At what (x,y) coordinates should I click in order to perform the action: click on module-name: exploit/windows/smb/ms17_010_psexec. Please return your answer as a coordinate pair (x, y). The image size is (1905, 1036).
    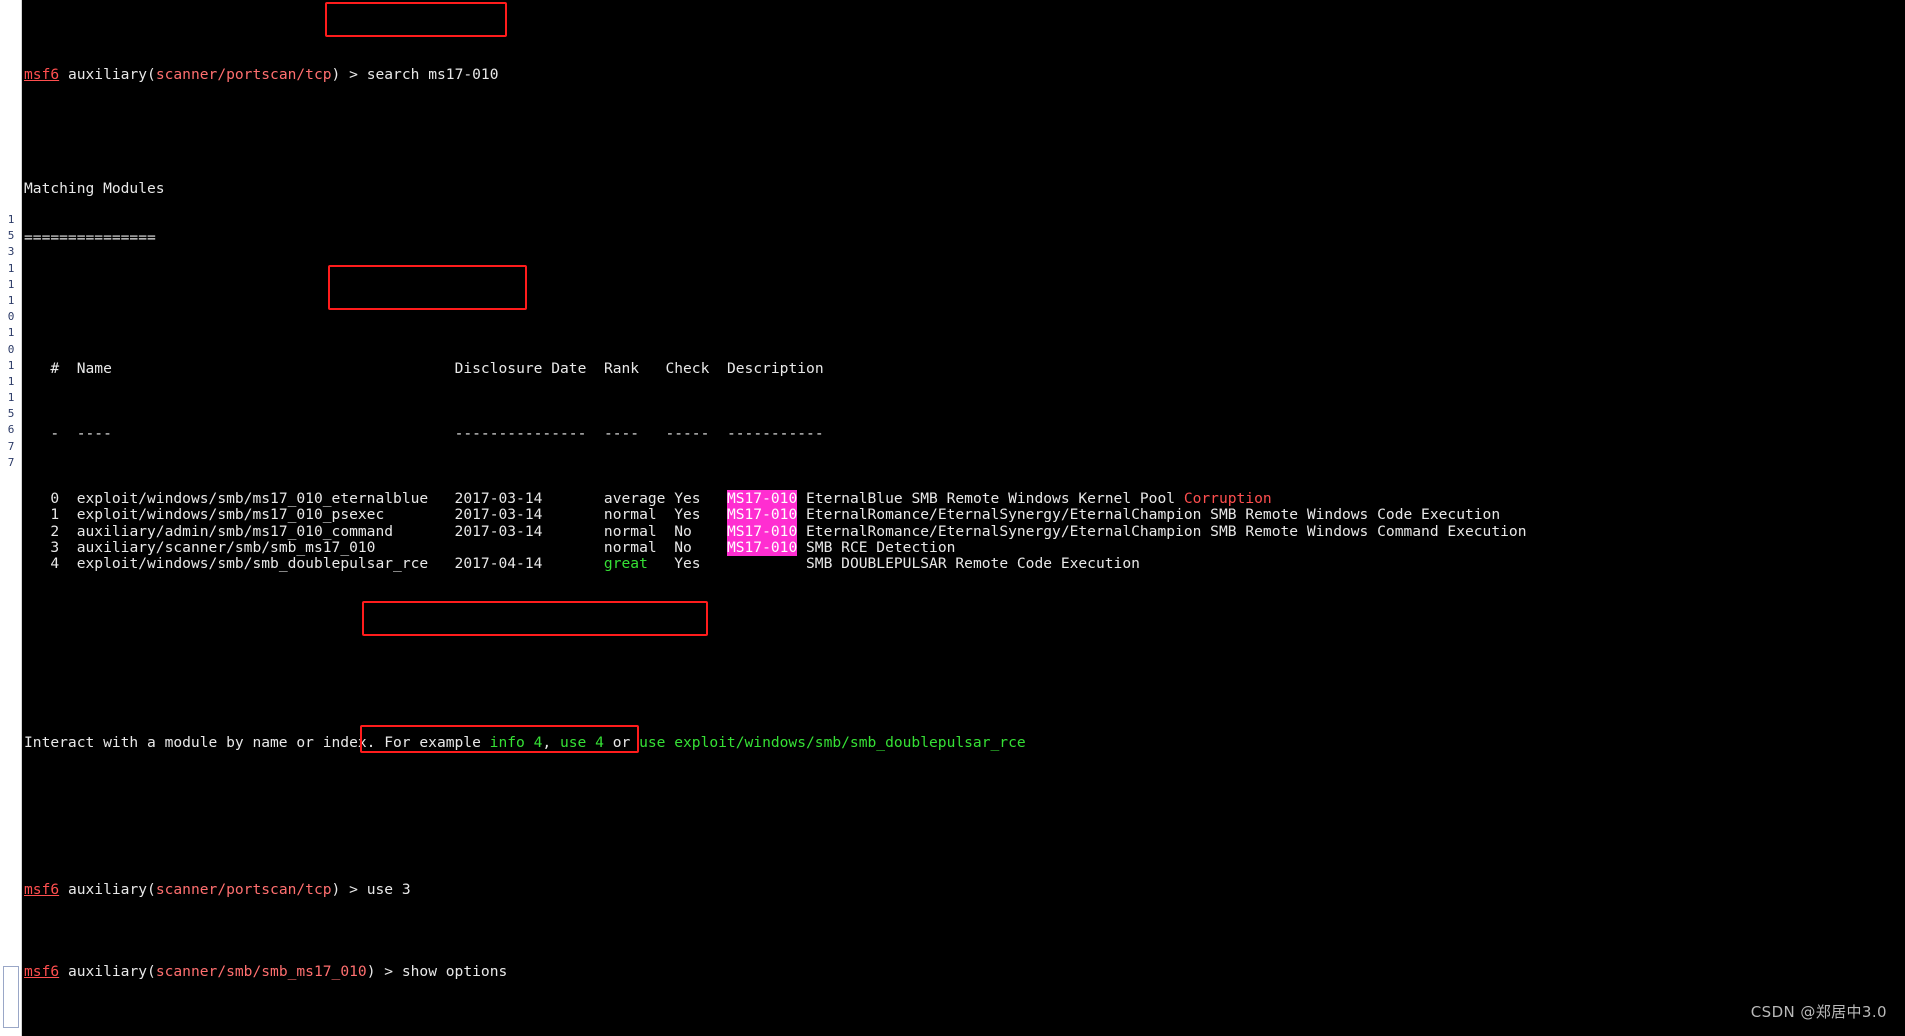
    Looking at the image, I should click on (265, 515).